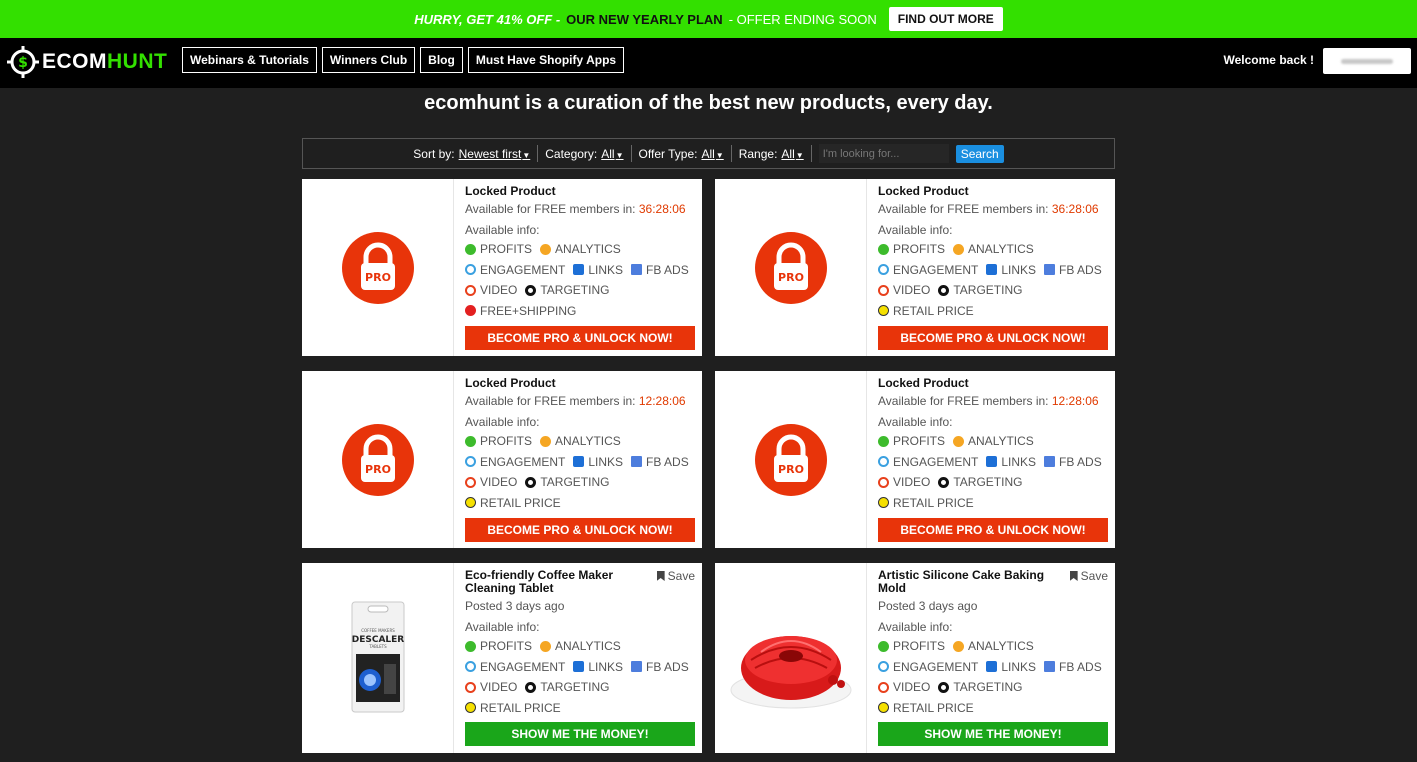 The height and width of the screenshot is (762, 1417). I want to click on availability-text: Available for FREE members in: 12:28:06, so click(988, 401).